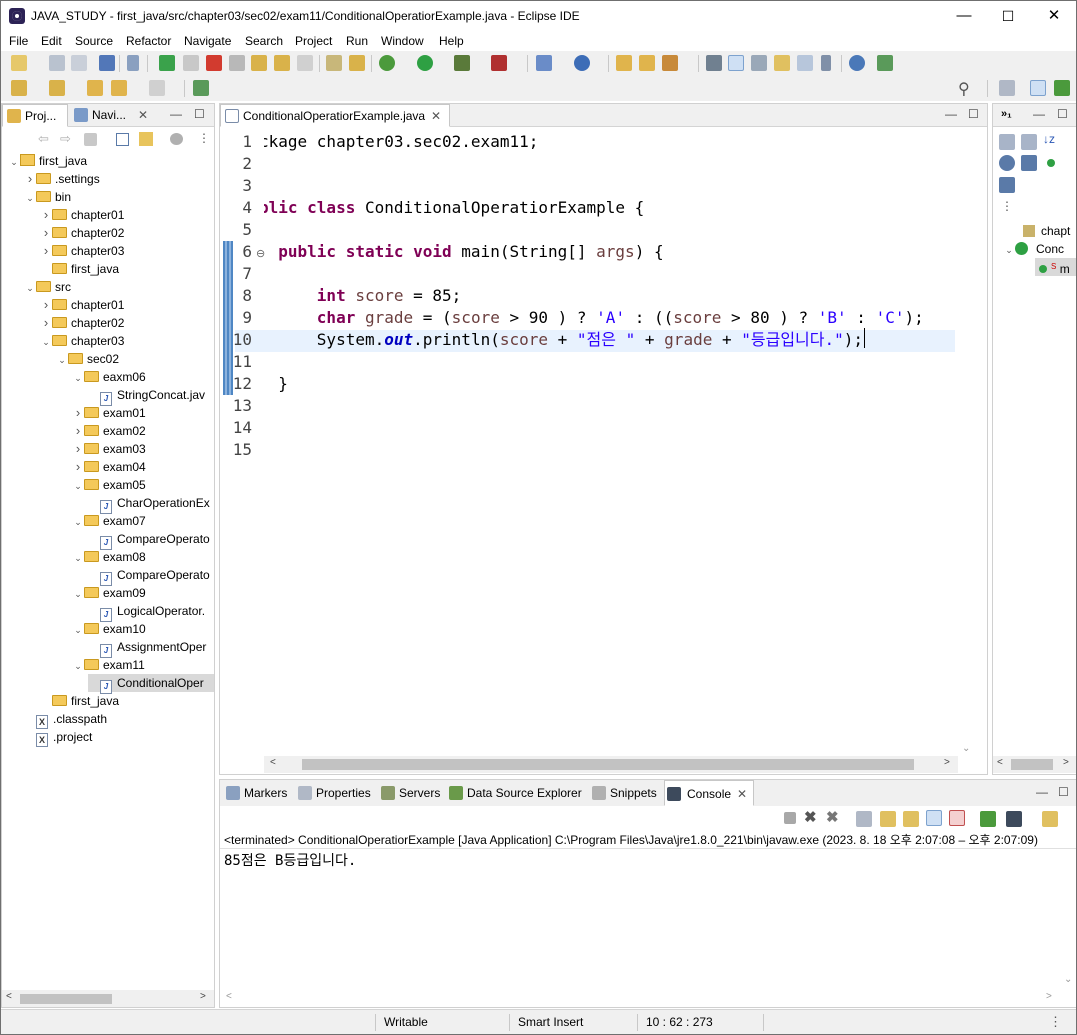 The width and height of the screenshot is (1077, 1035). What do you see at coordinates (146, 139) in the screenshot?
I see `link-with-editor-icon` at bounding box center [146, 139].